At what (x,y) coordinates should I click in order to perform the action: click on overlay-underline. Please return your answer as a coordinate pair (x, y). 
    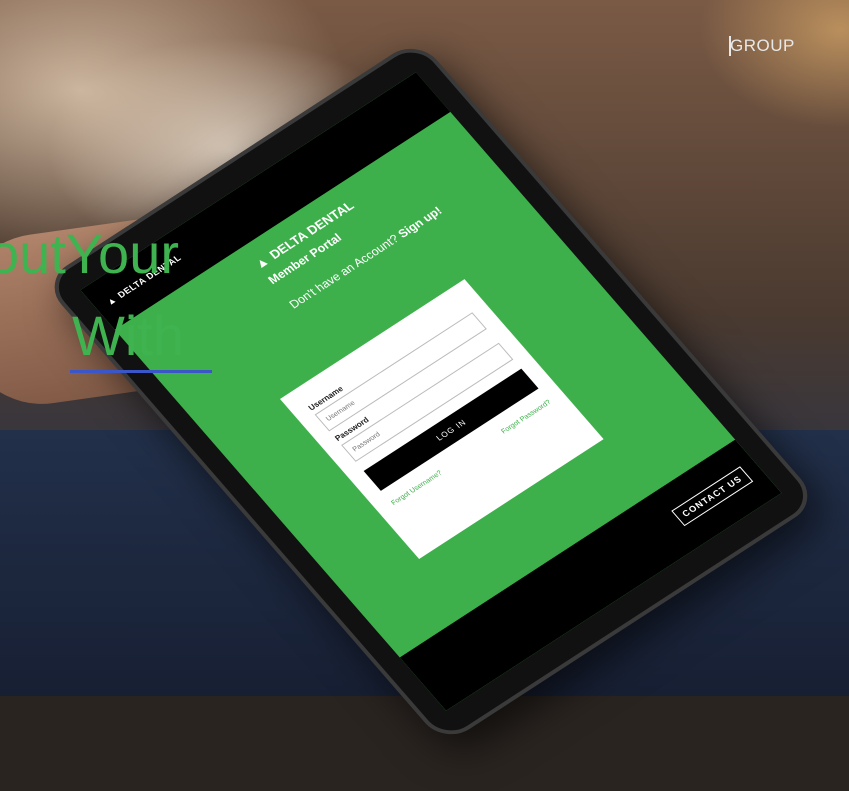
    Looking at the image, I should click on (141, 371).